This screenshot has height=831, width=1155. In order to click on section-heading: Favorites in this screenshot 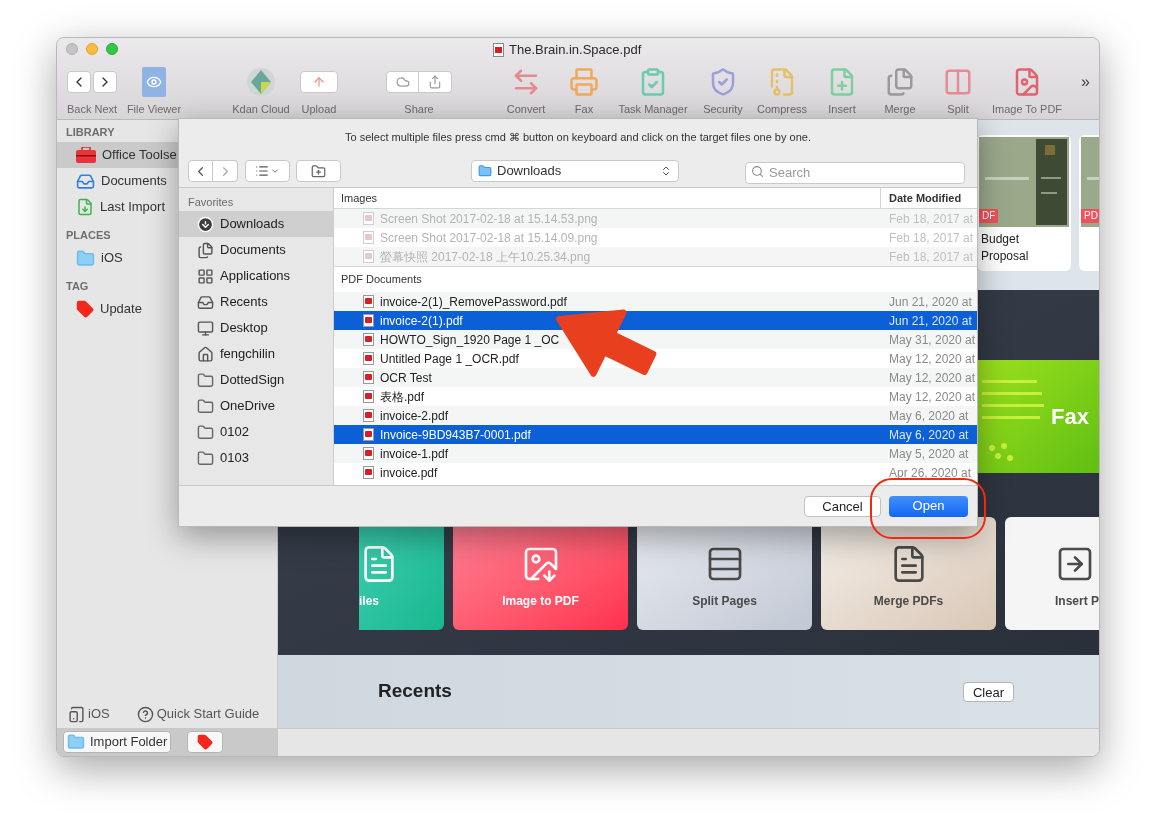, I will do `click(211, 203)`.